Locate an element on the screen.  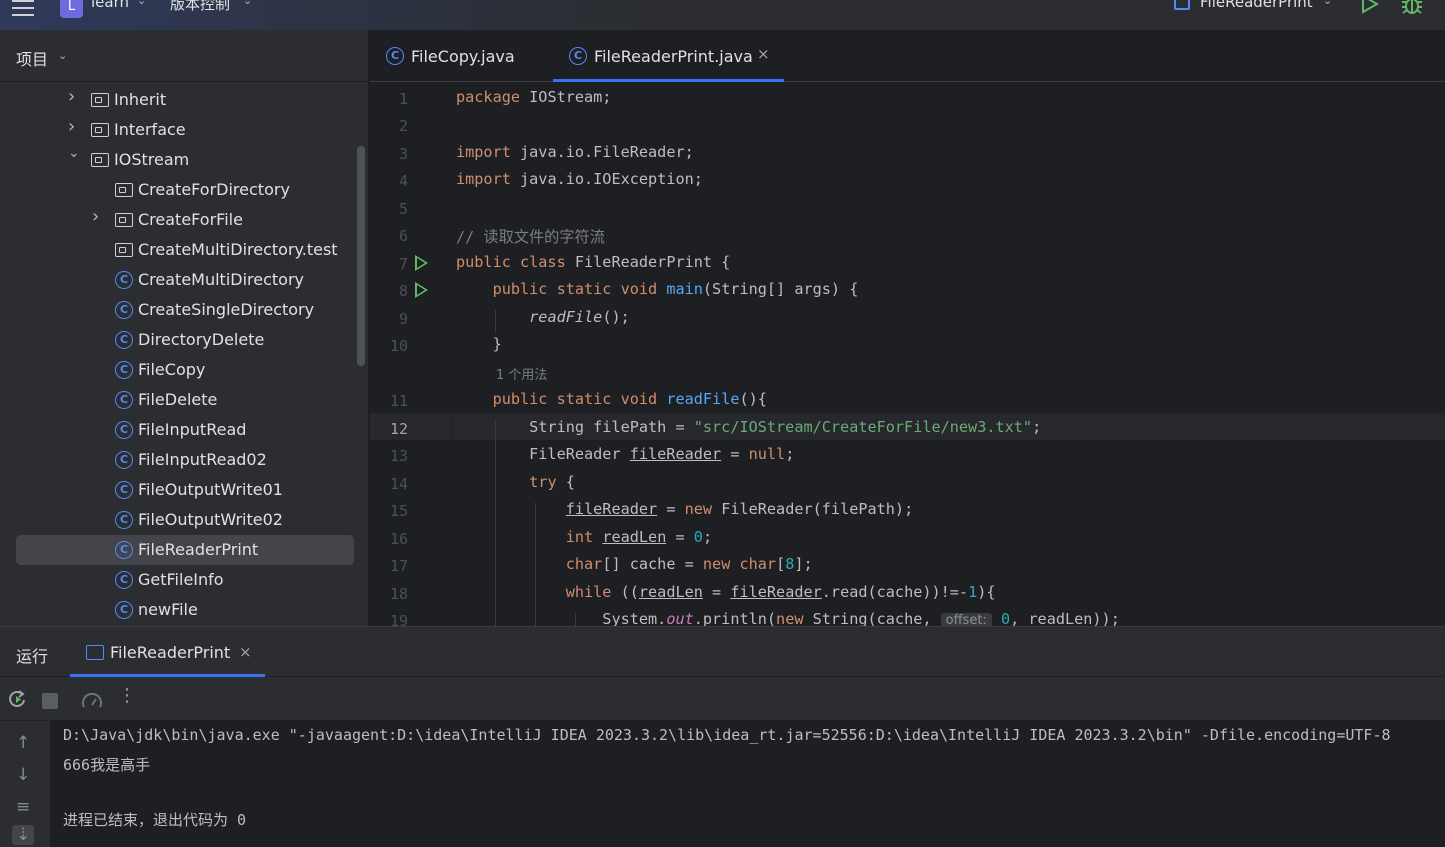
tree-item: › Inherit is located at coordinates (185, 100).